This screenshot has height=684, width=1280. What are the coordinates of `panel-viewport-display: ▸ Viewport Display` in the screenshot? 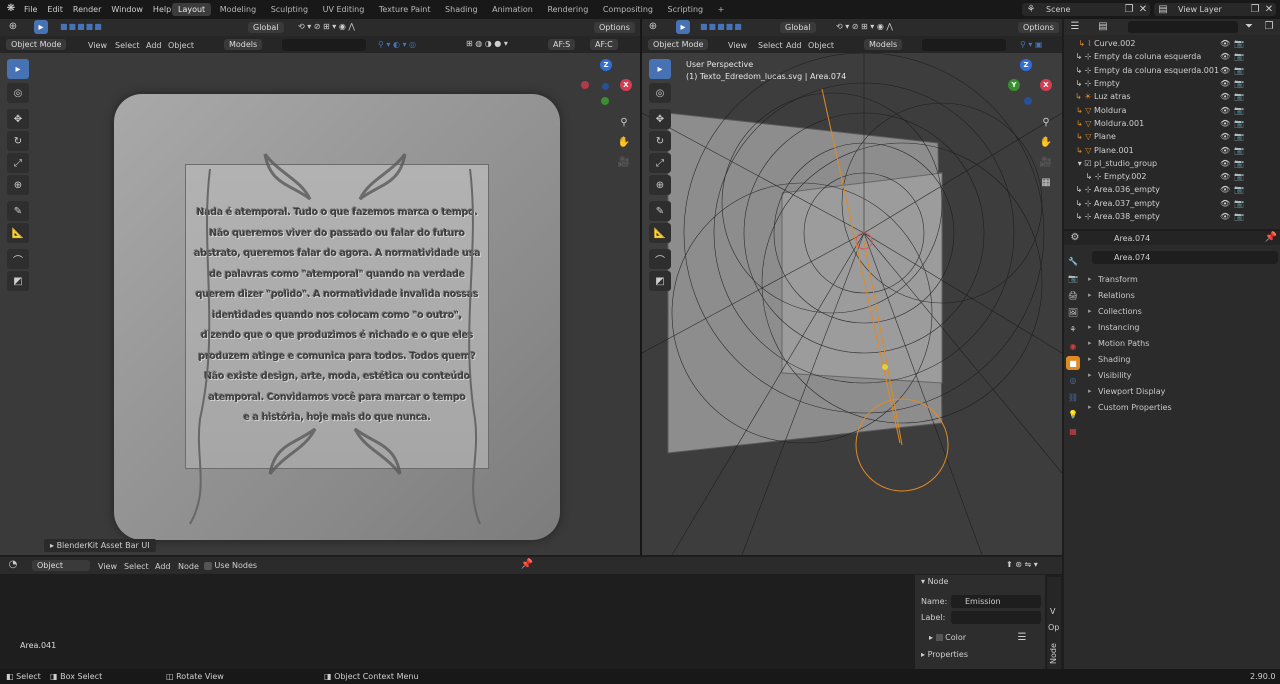 It's located at (1183, 391).